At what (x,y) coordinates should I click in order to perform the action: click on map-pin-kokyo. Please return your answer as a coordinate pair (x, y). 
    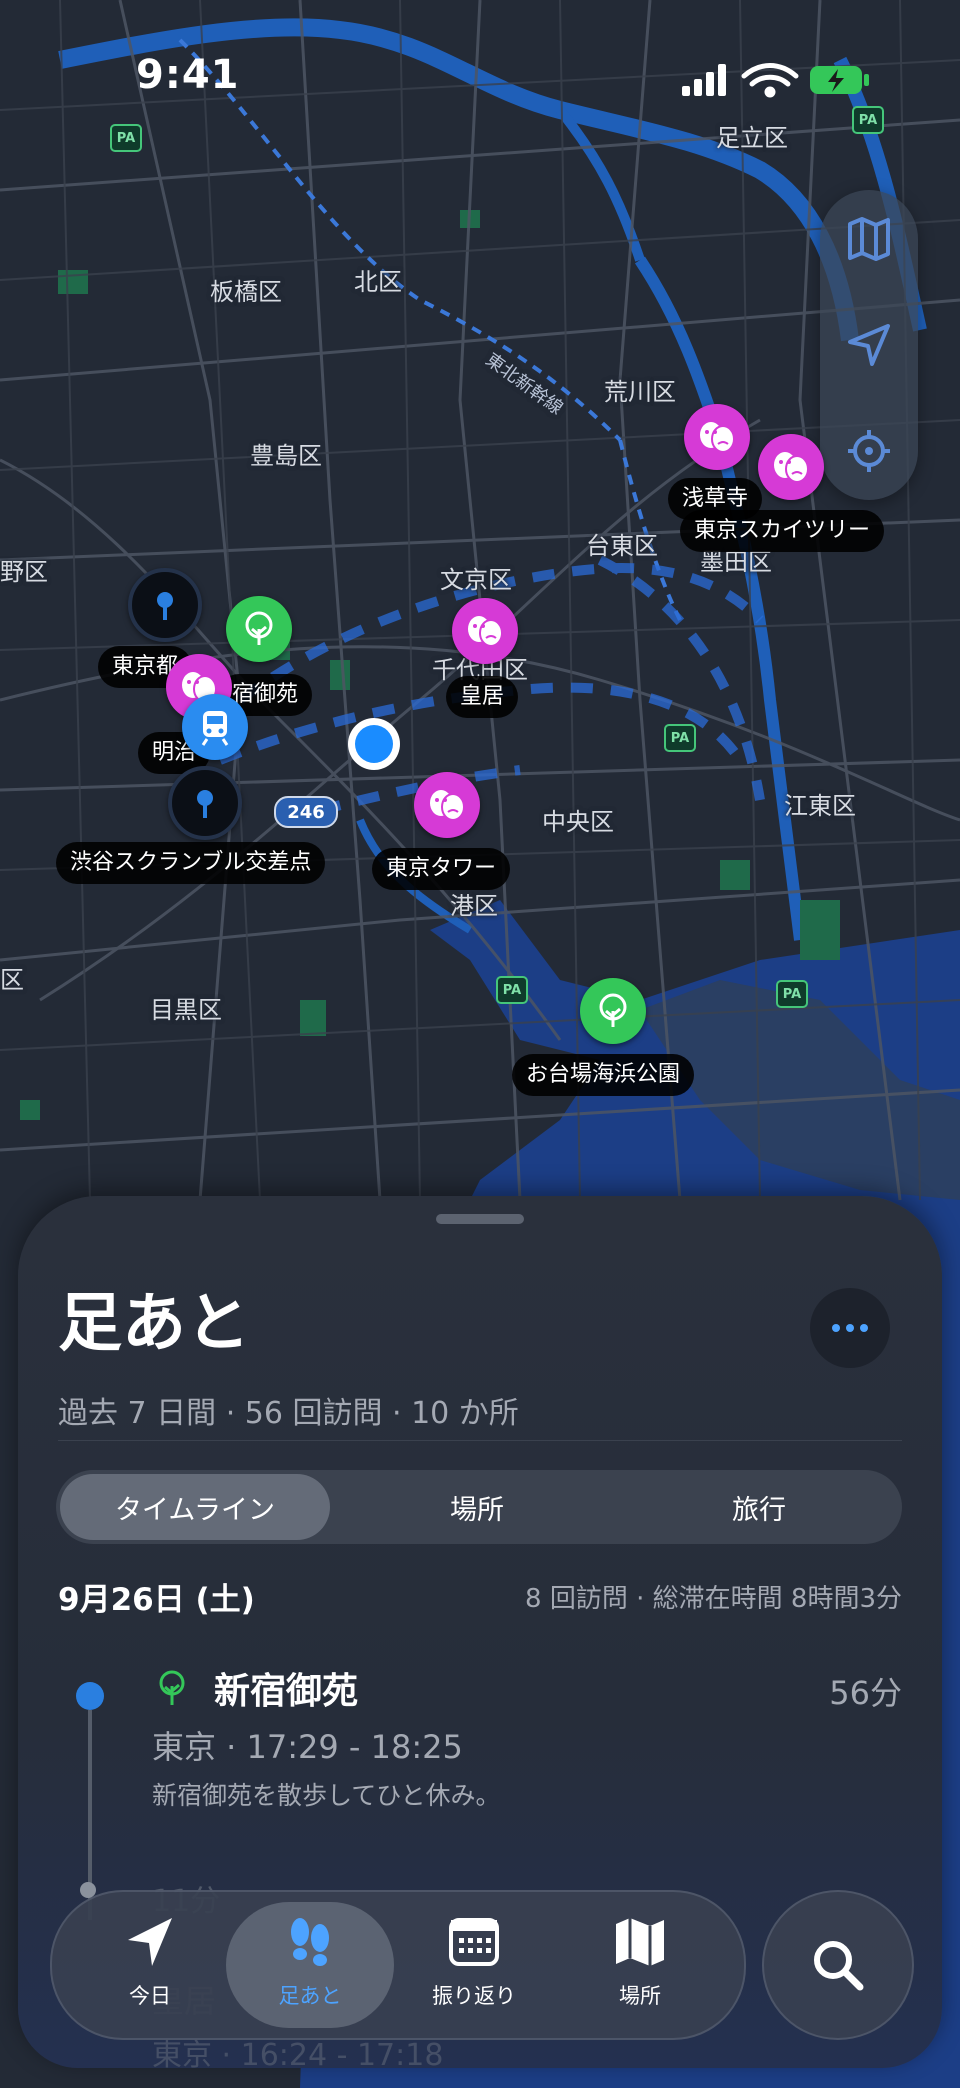
    Looking at the image, I should click on (485, 631).